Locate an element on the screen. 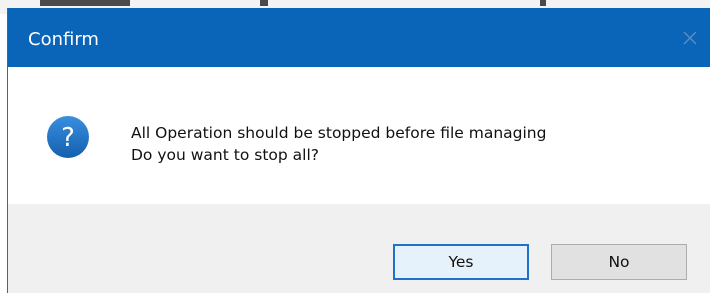 This screenshot has width=710, height=293. yes-button: Yes is located at coordinates (461, 262).